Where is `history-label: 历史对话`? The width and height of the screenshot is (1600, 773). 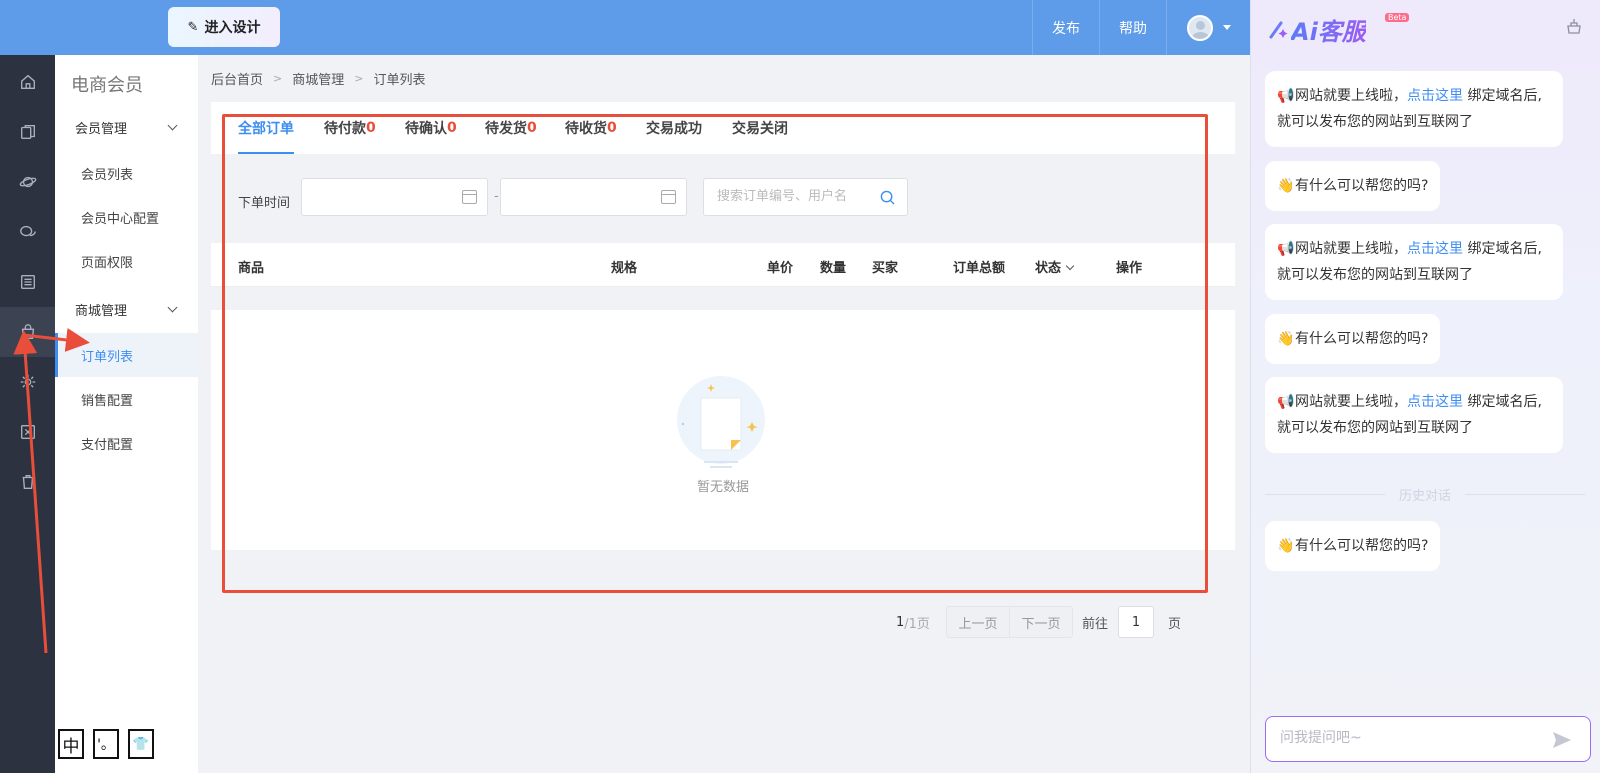
history-label: 历史对话 is located at coordinates (1425, 494).